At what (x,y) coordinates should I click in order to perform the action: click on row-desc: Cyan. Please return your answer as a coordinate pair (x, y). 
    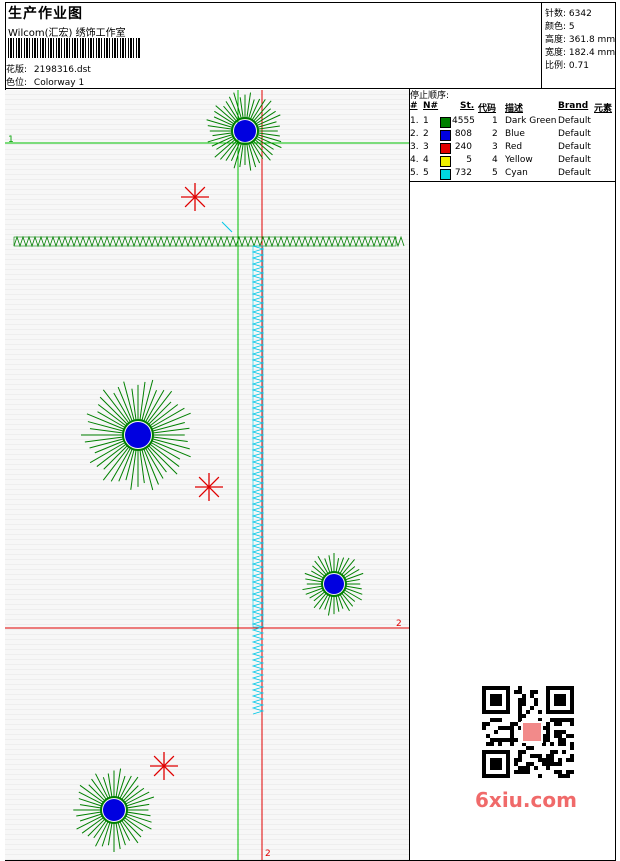
    Looking at the image, I should click on (516, 173).